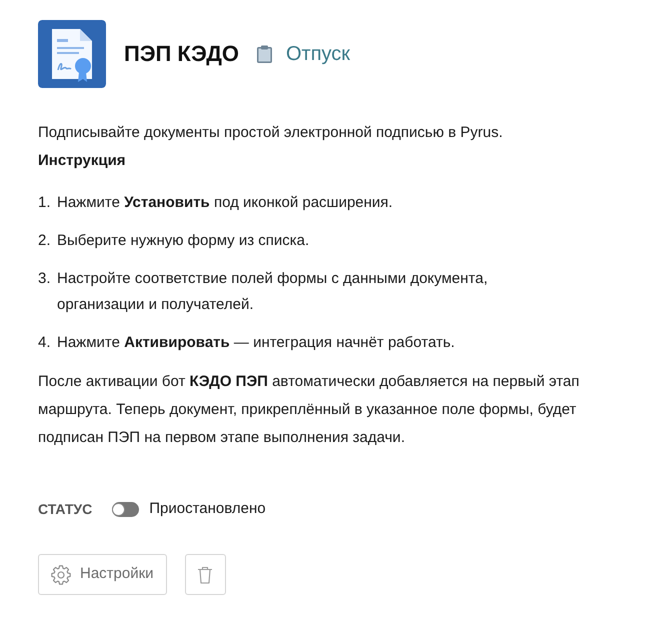  I want to click on status-text: Приостановлено, so click(207, 508).